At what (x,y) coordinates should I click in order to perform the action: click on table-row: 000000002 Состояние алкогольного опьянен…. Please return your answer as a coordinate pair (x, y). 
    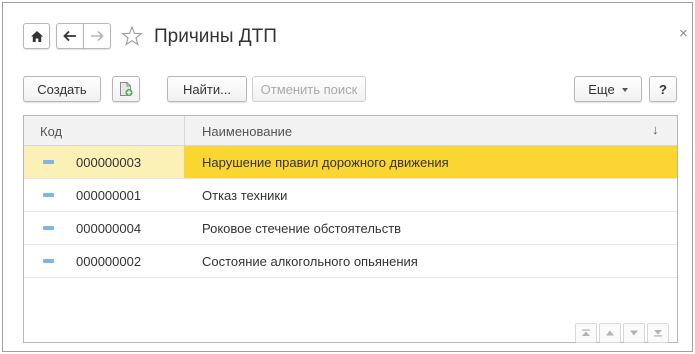
    Looking at the image, I should click on (350, 261).